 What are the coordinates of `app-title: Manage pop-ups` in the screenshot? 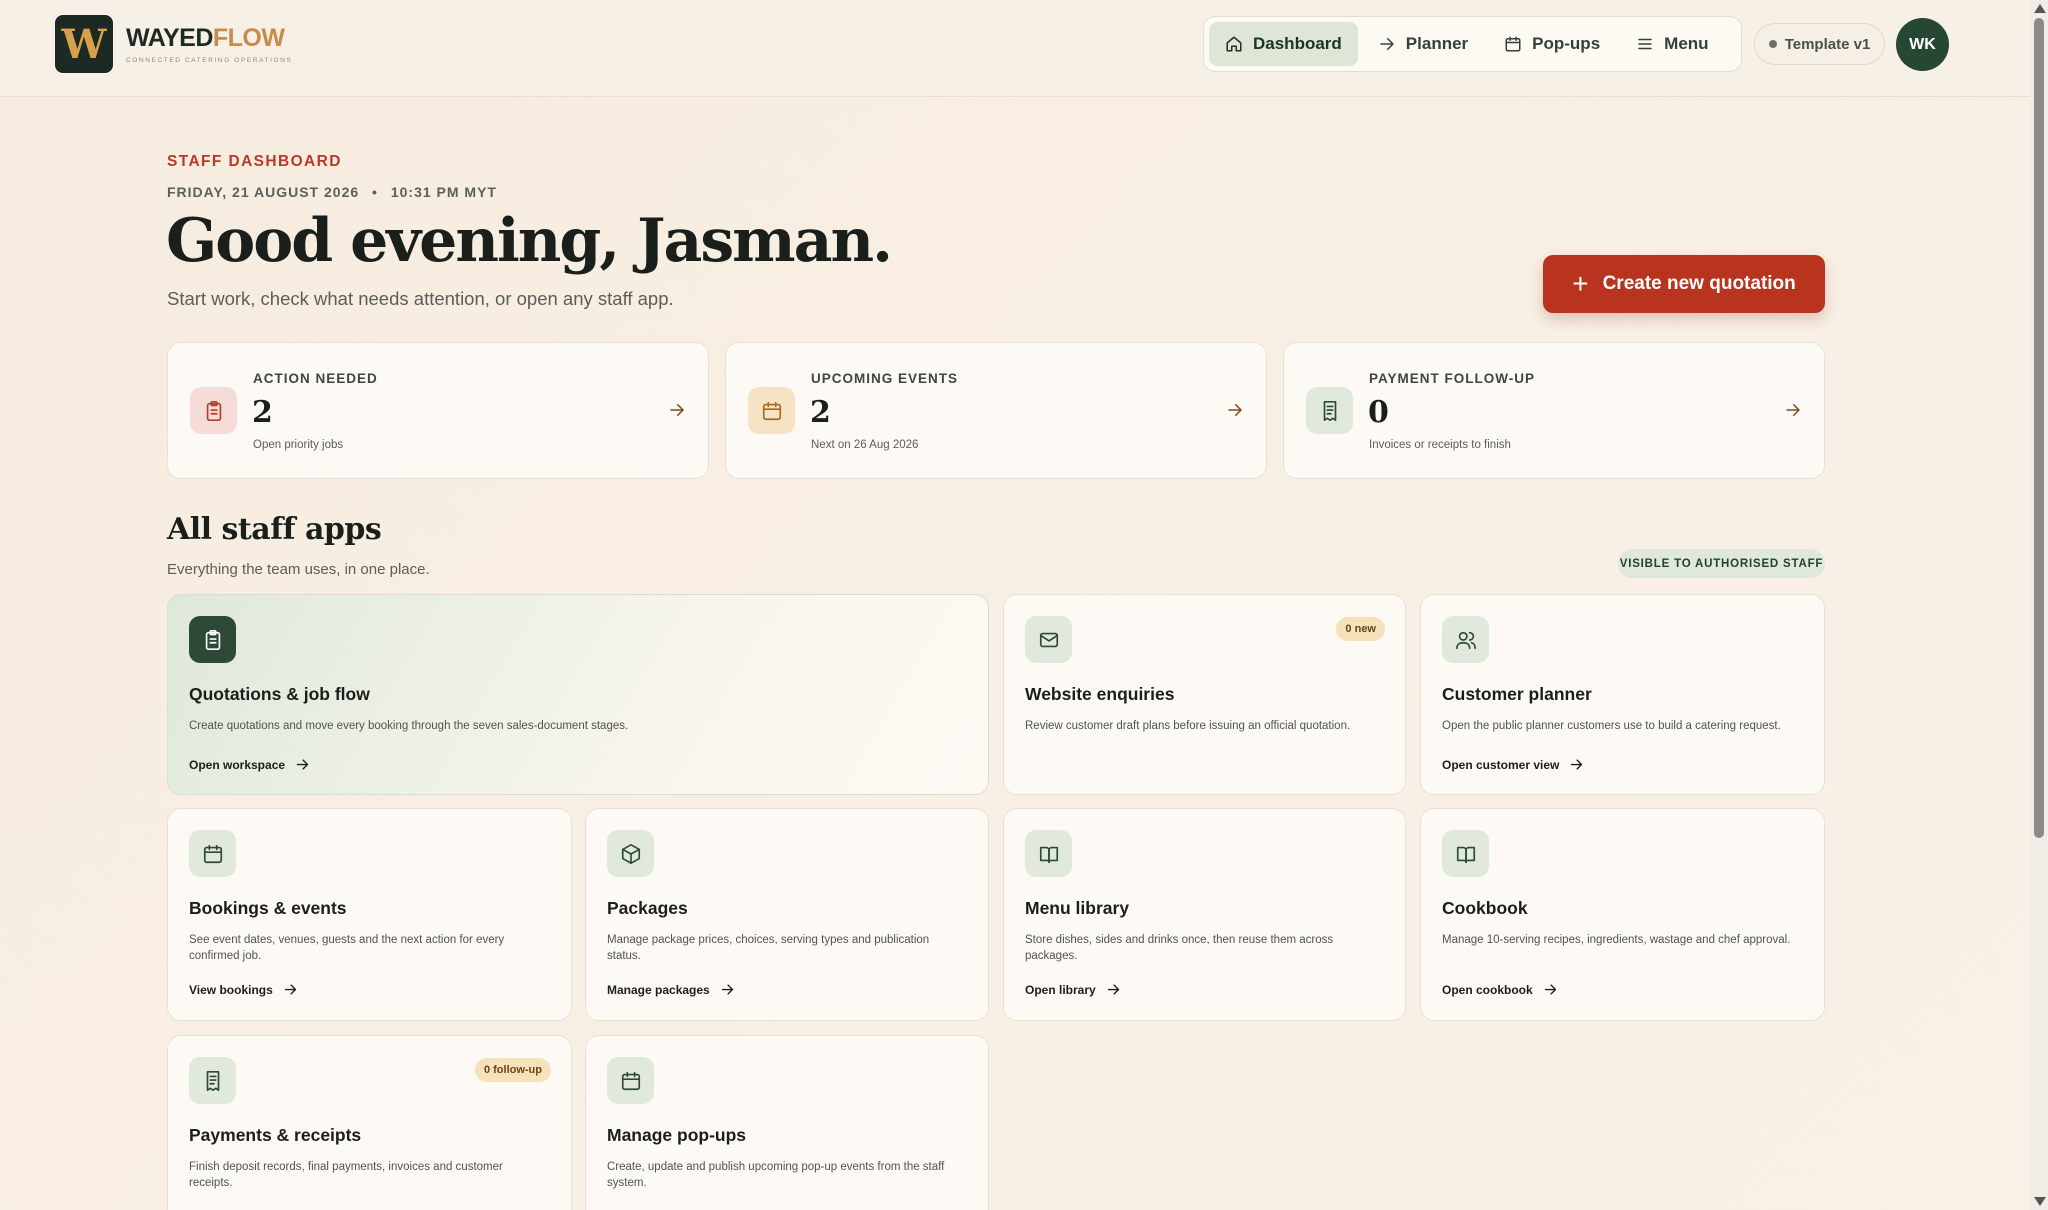 It's located at (677, 1135).